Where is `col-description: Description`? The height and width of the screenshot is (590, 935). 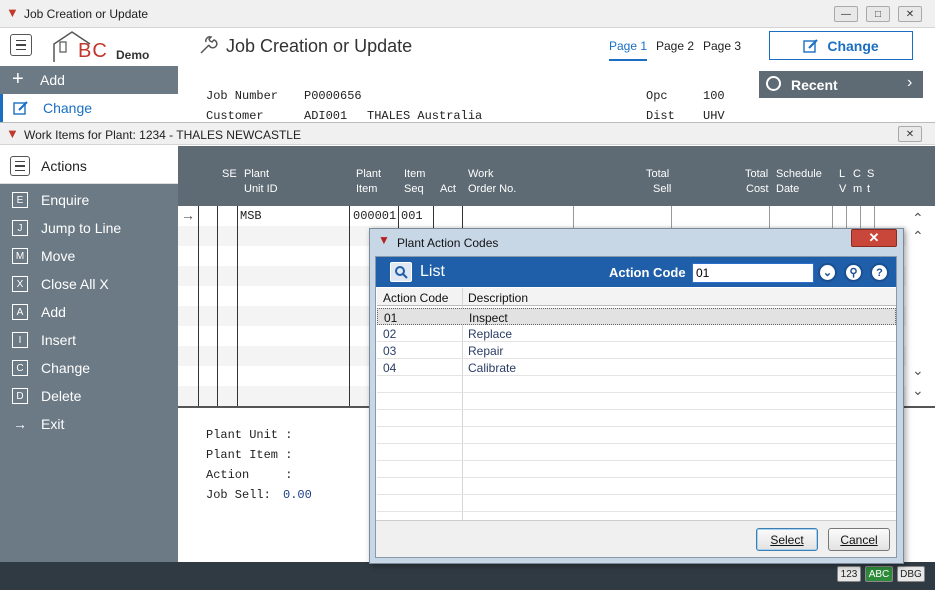 col-description: Description is located at coordinates (498, 298).